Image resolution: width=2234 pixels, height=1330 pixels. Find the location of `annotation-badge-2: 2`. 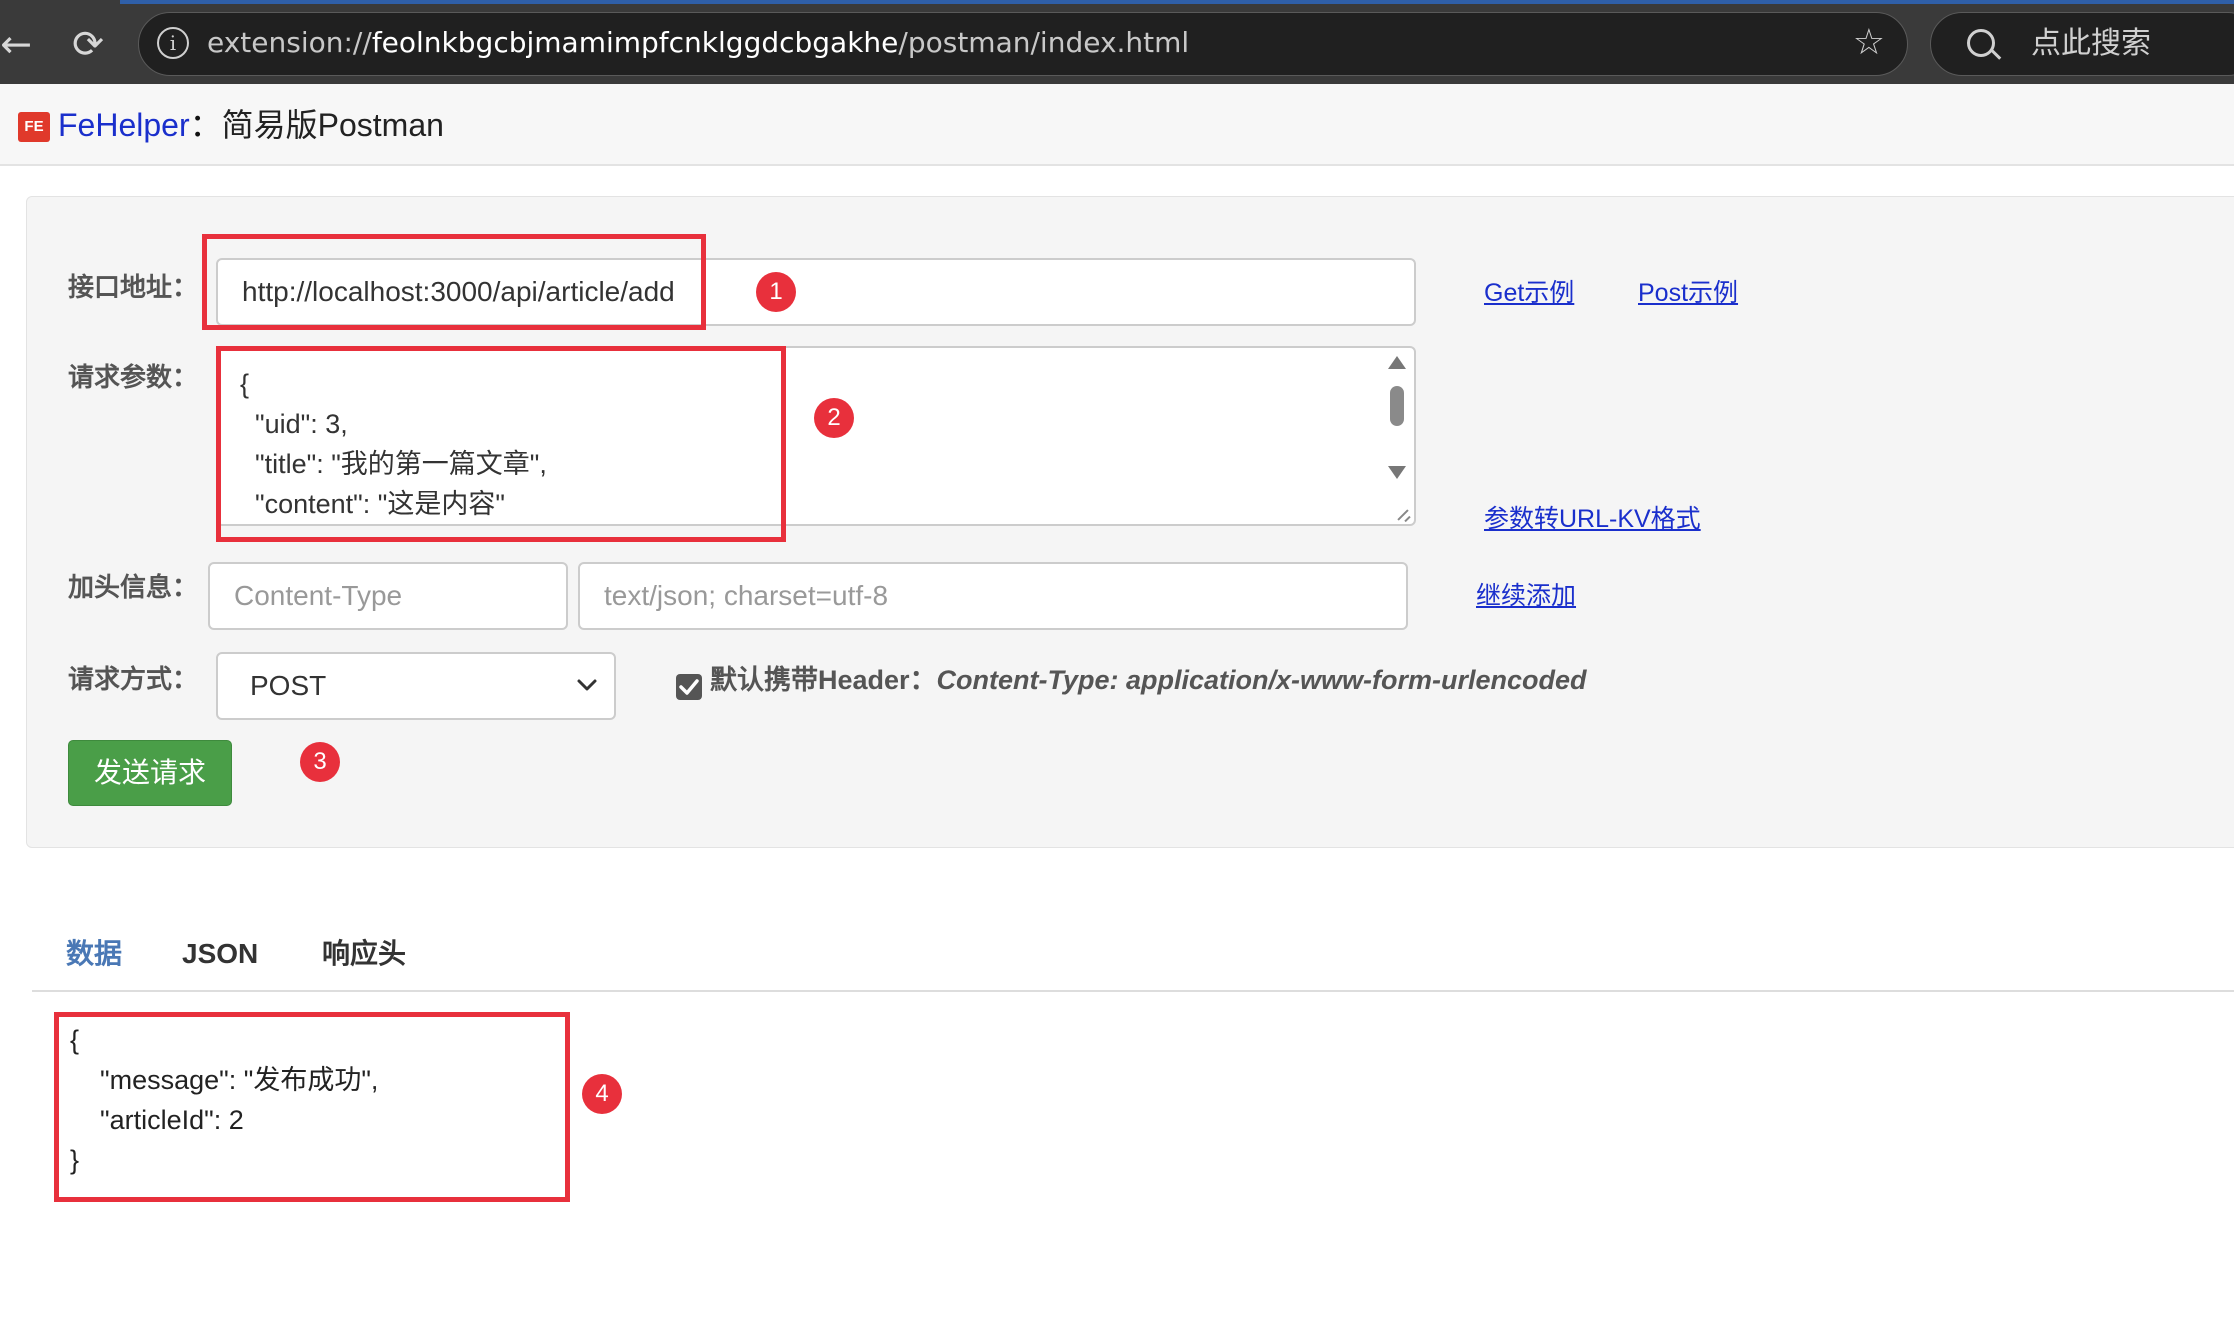

annotation-badge-2: 2 is located at coordinates (834, 418).